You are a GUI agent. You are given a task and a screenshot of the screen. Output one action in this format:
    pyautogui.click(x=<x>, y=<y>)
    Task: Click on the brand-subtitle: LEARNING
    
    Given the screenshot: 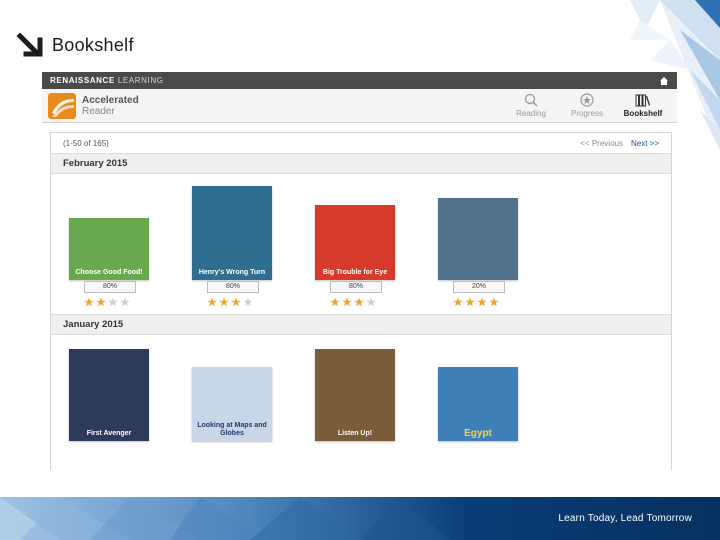 What is the action you would take?
    pyautogui.click(x=140, y=80)
    